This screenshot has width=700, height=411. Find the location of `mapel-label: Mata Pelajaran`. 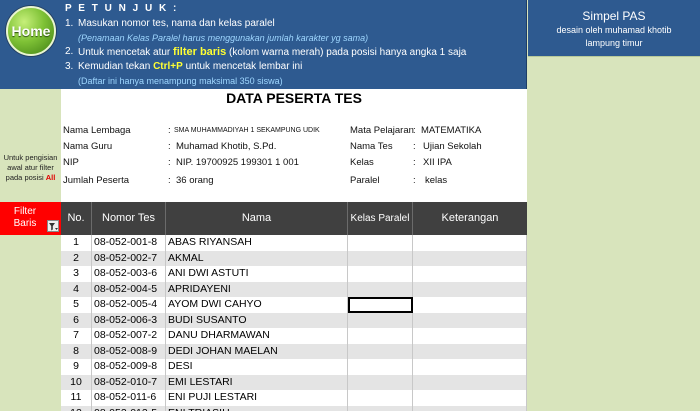

mapel-label: Mata Pelajaran is located at coordinates (382, 130).